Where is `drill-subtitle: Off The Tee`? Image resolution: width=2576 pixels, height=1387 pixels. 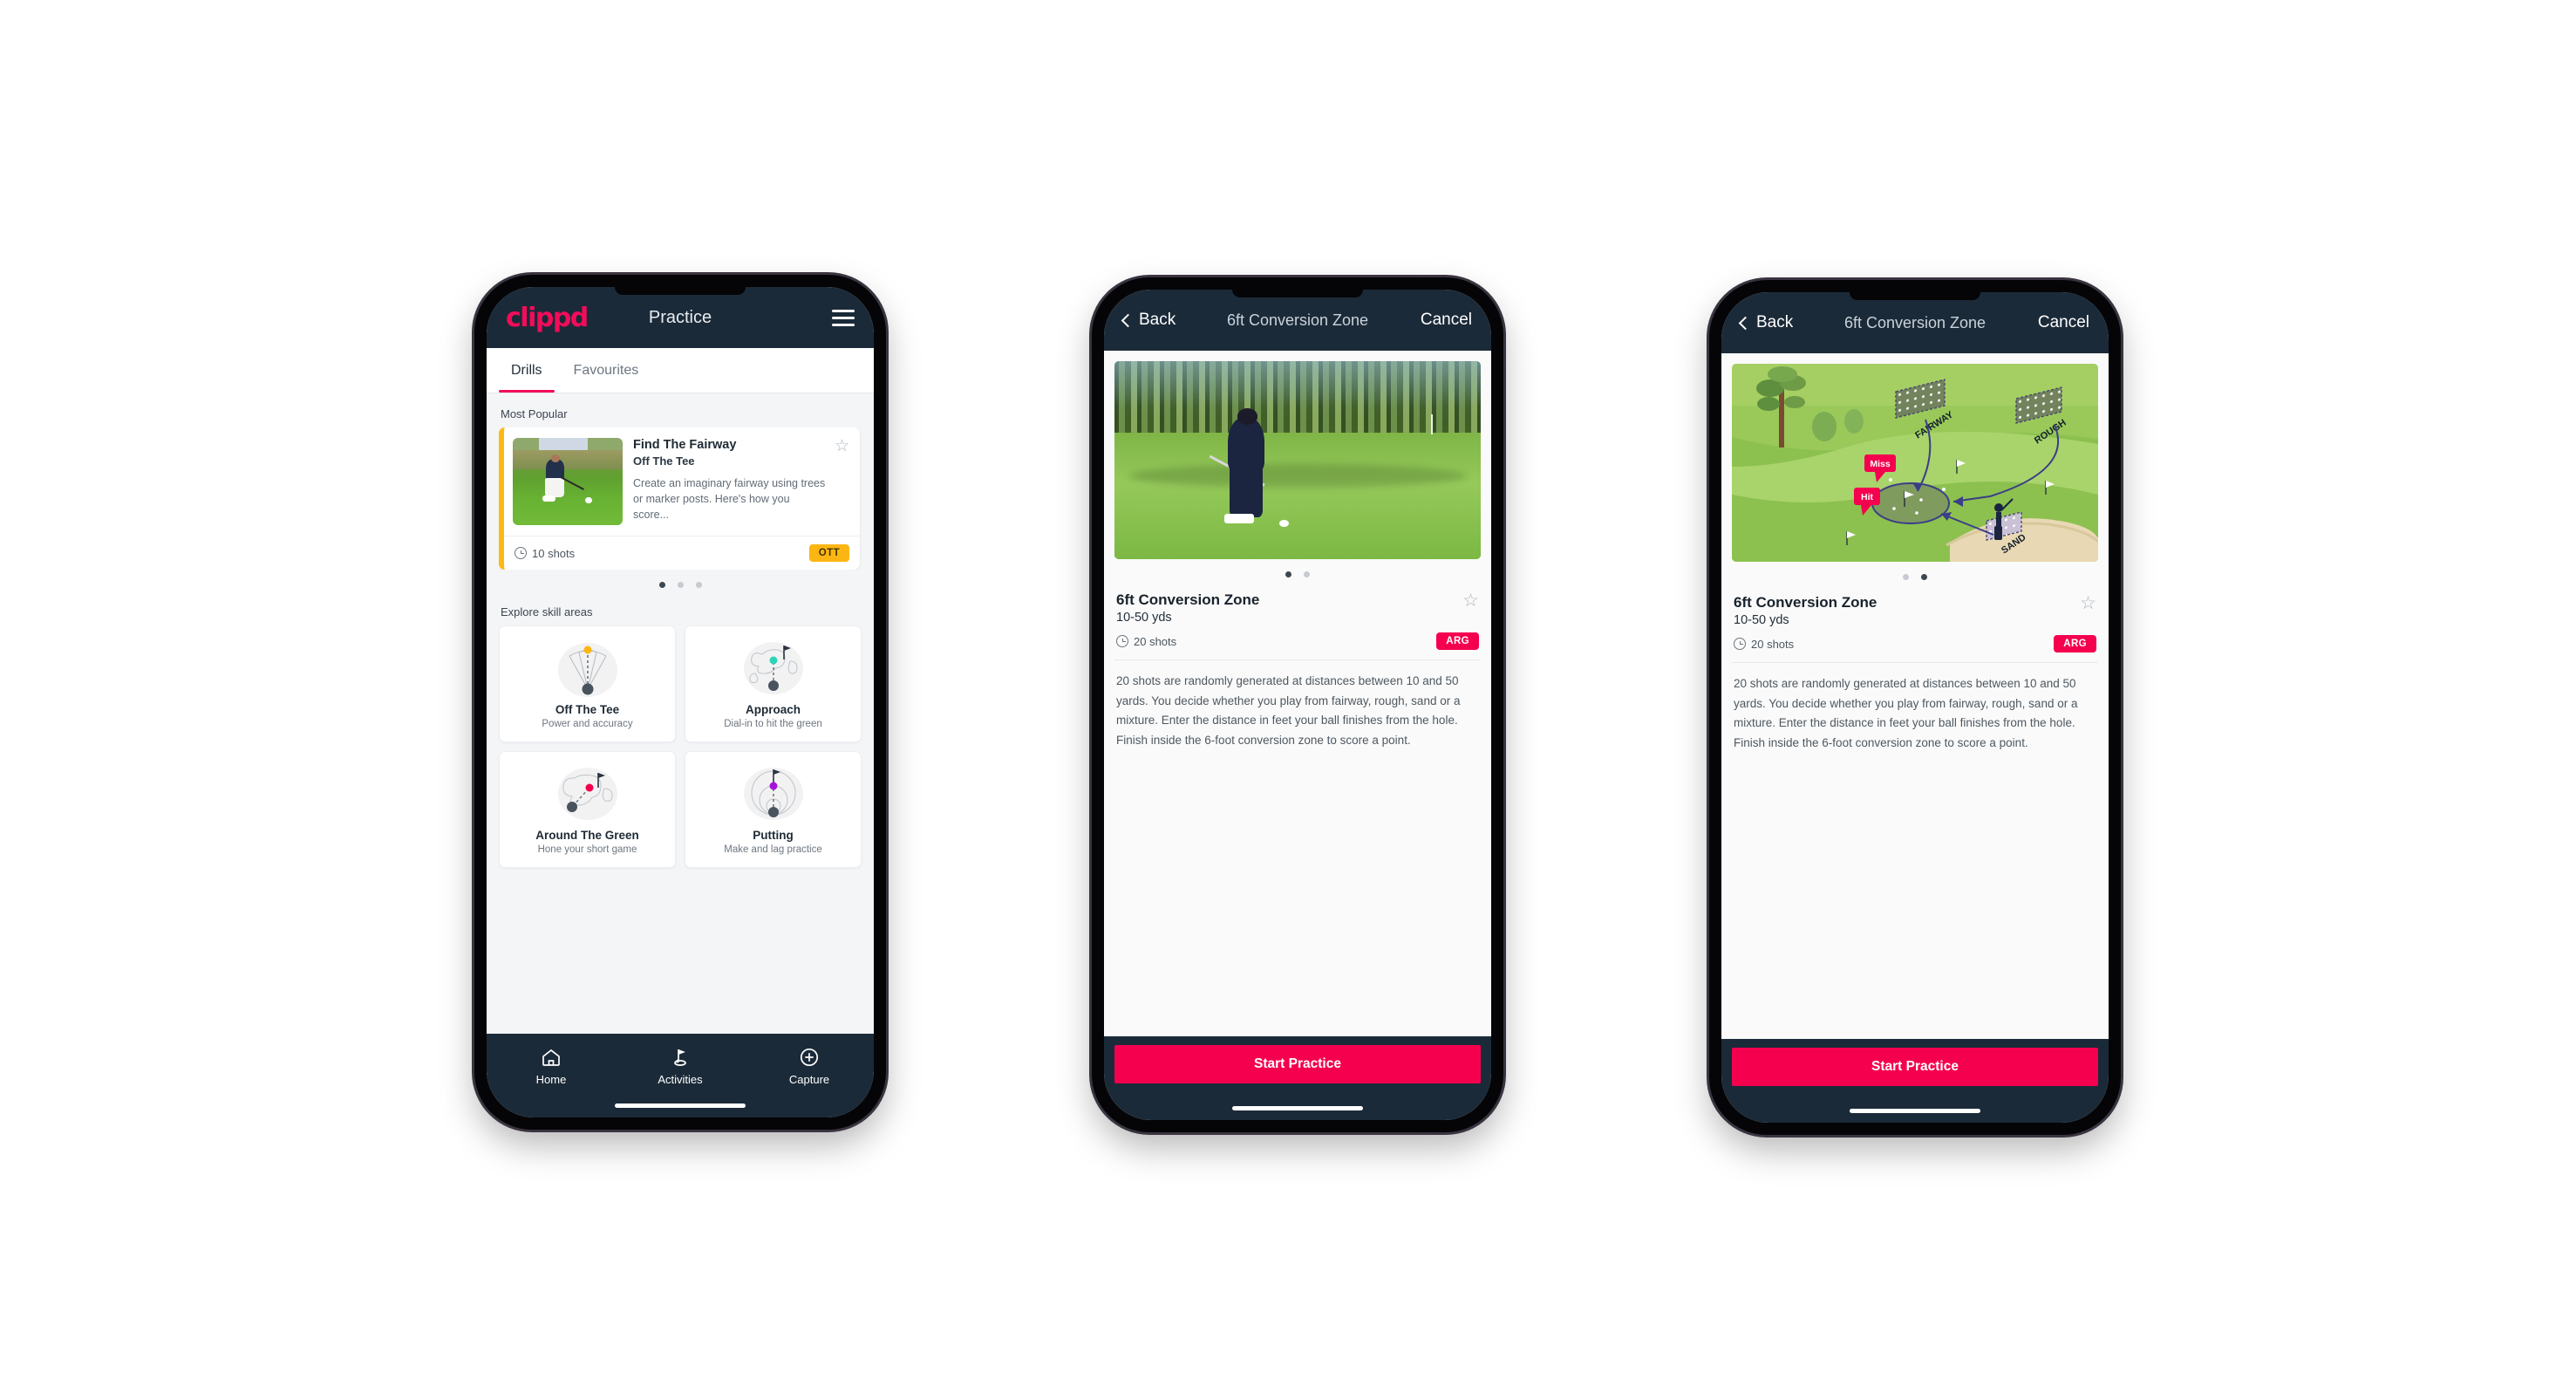 drill-subtitle: Off The Tee is located at coordinates (664, 461).